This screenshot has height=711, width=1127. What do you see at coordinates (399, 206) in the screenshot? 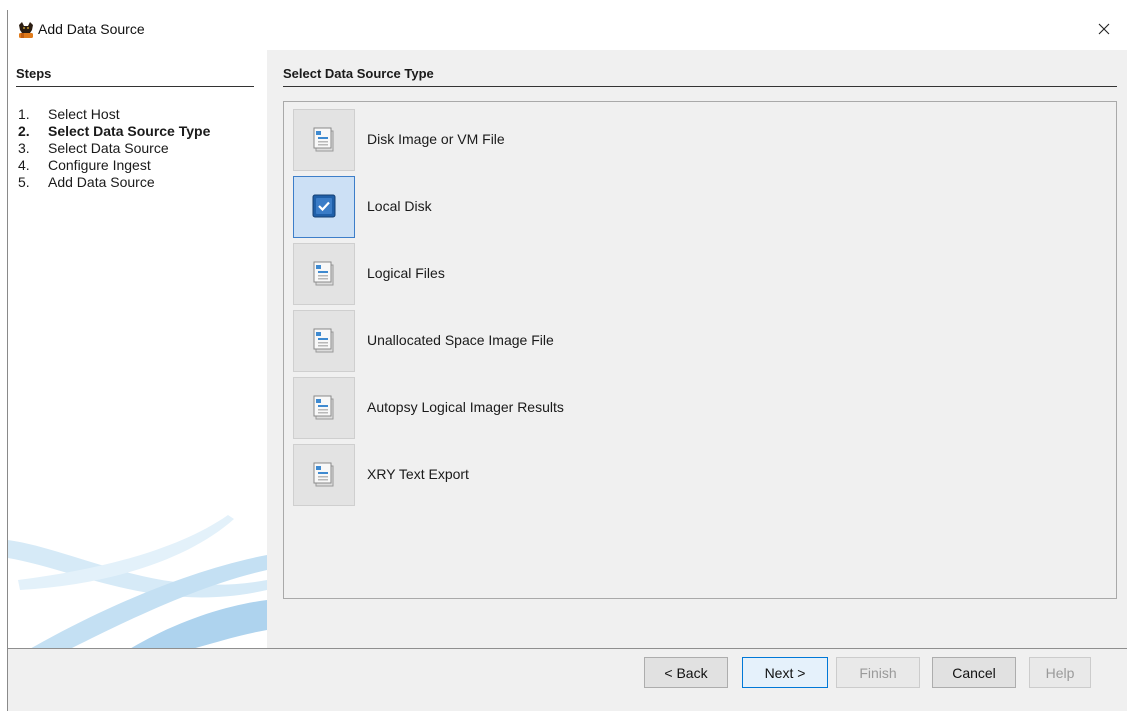
I see `type-option-label: Local Disk` at bounding box center [399, 206].